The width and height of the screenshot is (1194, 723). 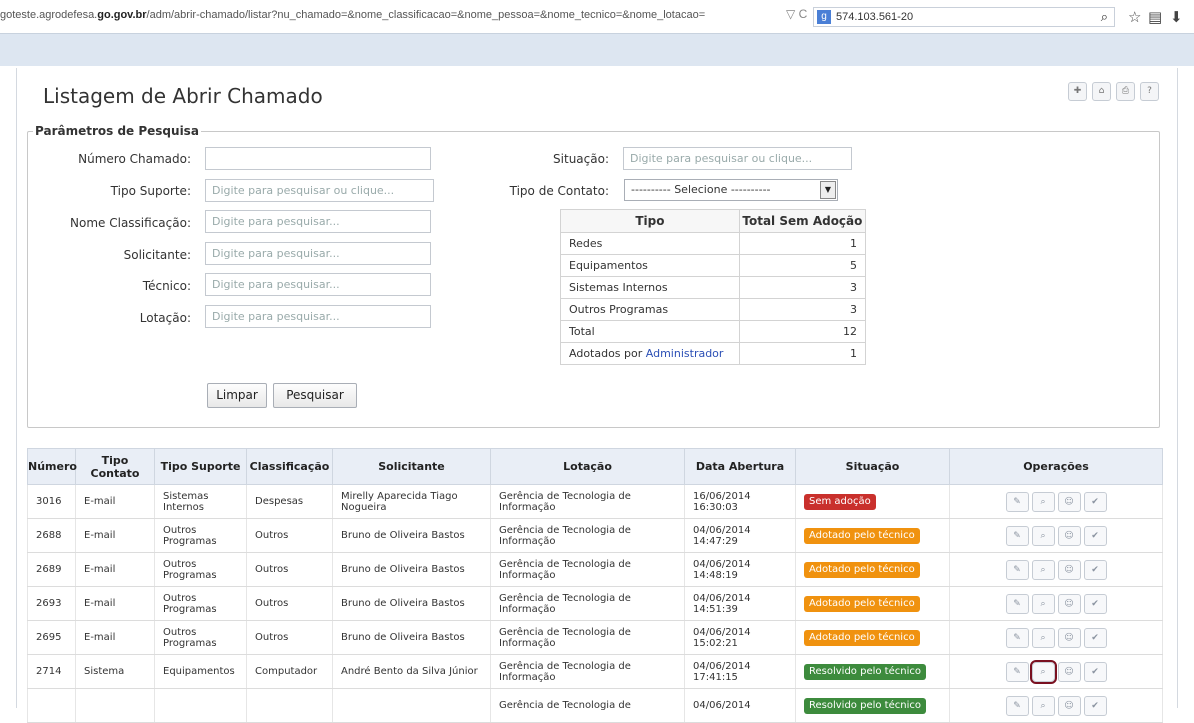 I want to click on col-lotacao: Lotação, so click(x=587, y=466).